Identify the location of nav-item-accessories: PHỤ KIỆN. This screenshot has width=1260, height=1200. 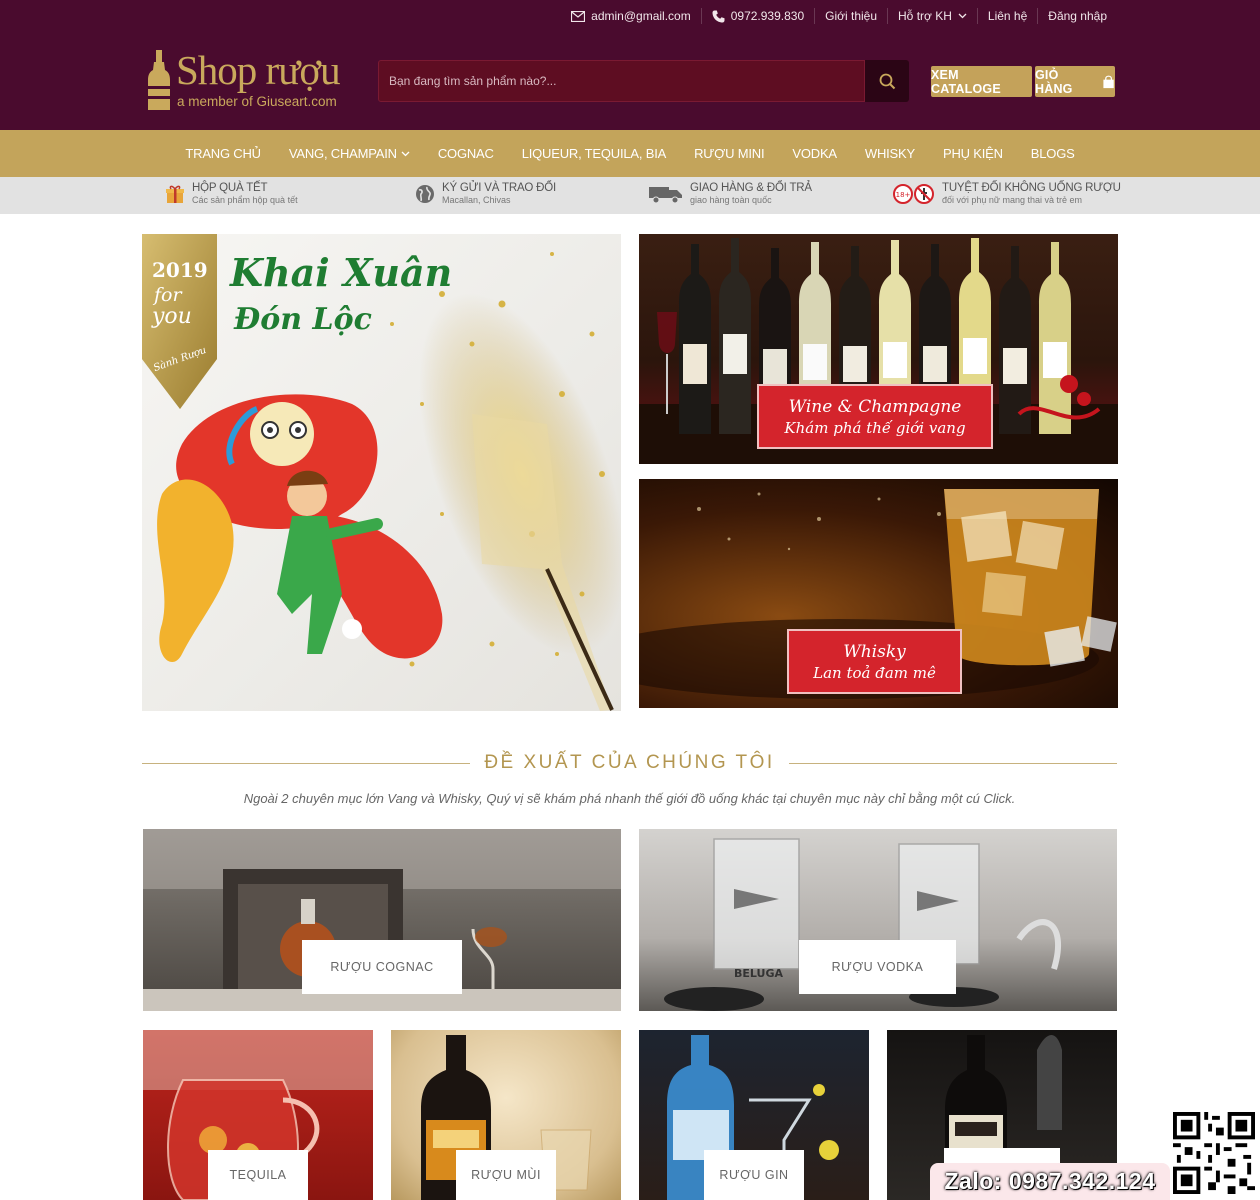
(973, 153).